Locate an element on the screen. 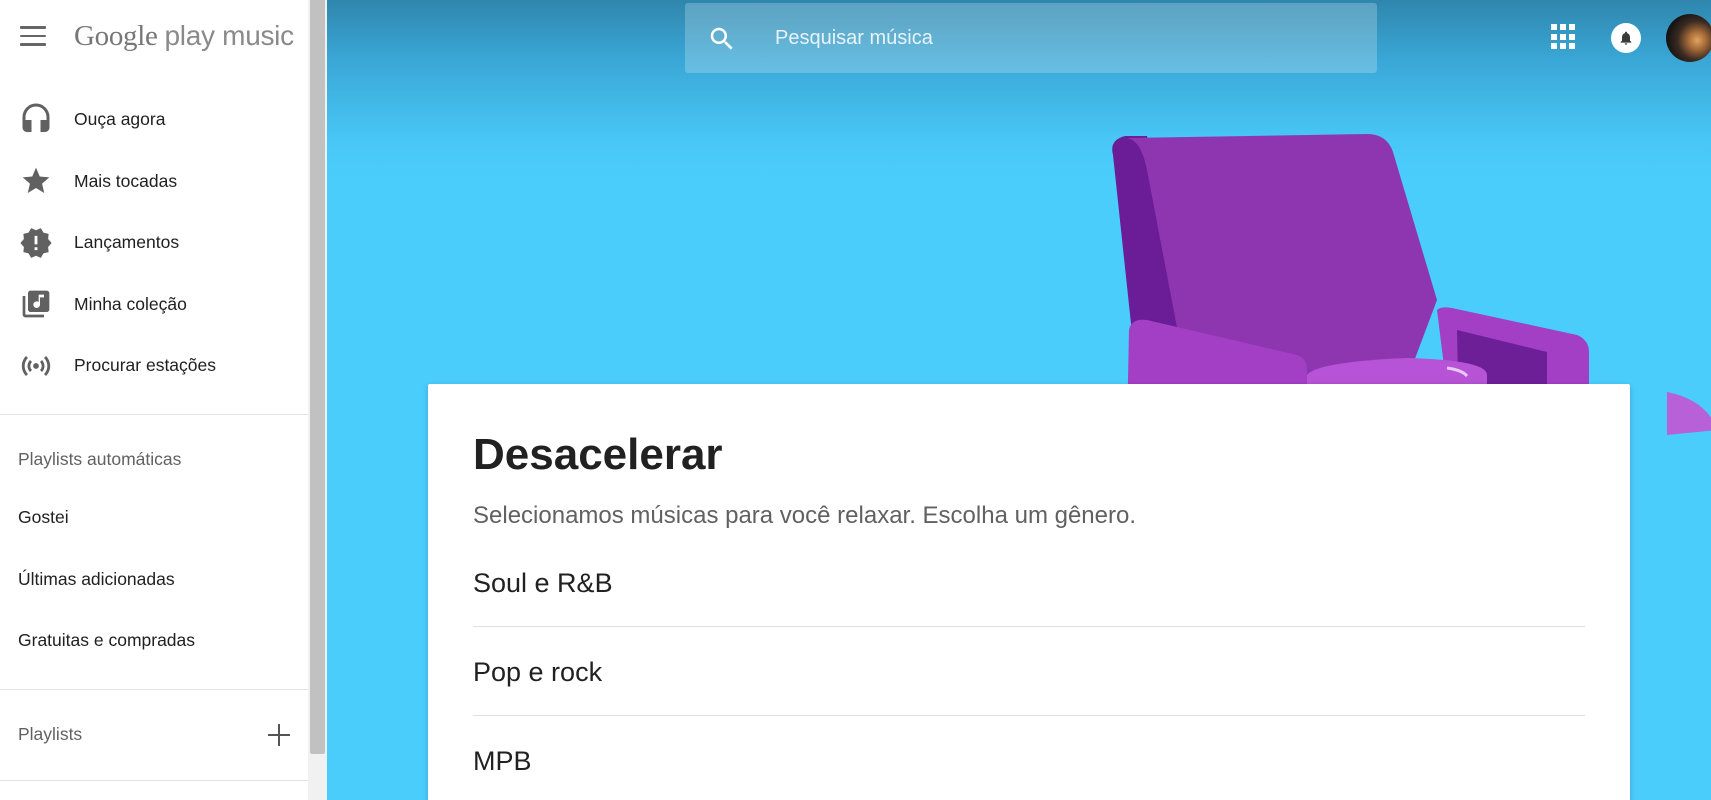 This screenshot has height=800, width=1711. nav-label: Lançamentos is located at coordinates (127, 242).